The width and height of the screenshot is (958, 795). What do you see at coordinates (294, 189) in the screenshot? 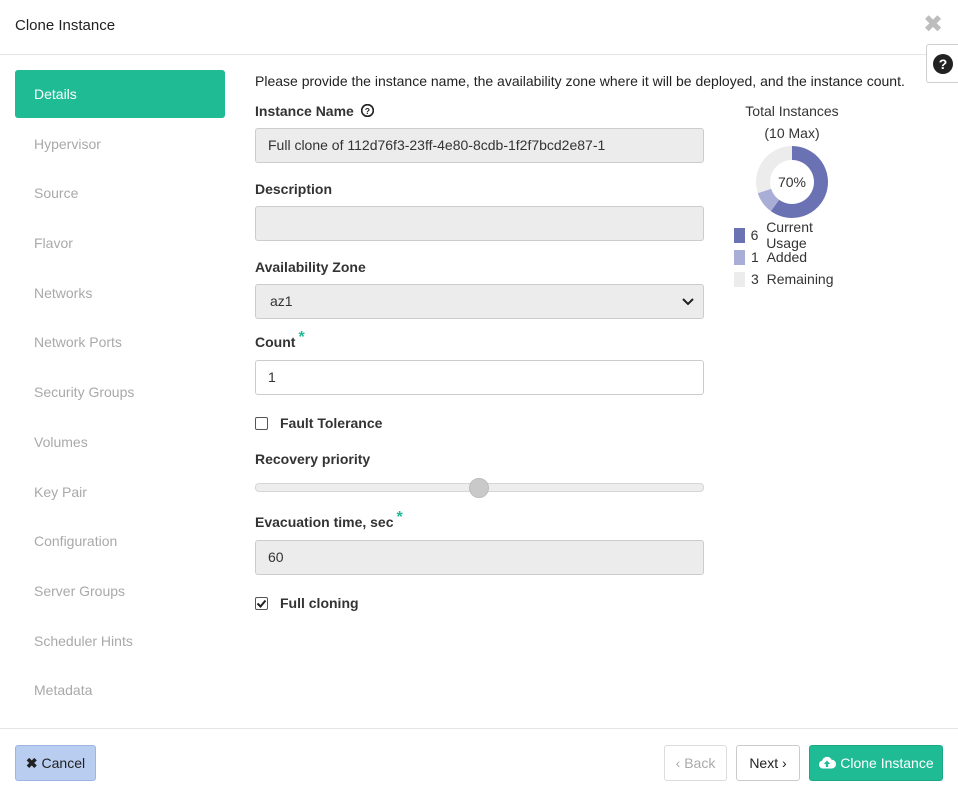
I see `description-label: Description` at bounding box center [294, 189].